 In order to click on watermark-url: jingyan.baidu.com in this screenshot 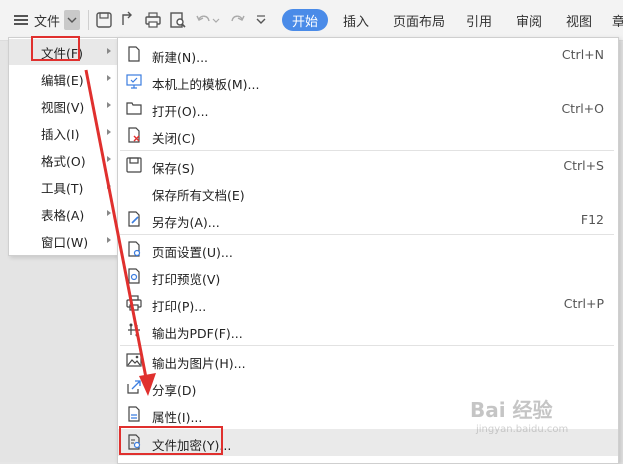, I will do `click(522, 429)`.